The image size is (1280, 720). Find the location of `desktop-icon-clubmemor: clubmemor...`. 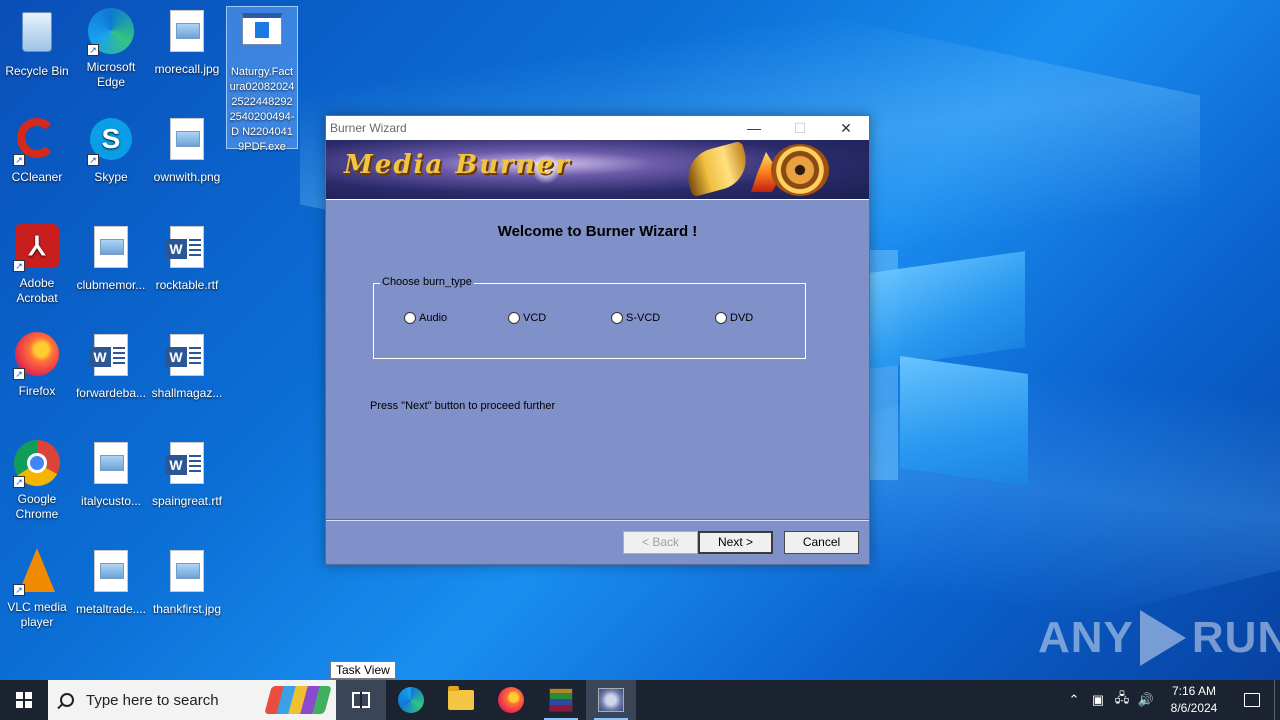

desktop-icon-clubmemor: clubmemor... is located at coordinates (111, 258).